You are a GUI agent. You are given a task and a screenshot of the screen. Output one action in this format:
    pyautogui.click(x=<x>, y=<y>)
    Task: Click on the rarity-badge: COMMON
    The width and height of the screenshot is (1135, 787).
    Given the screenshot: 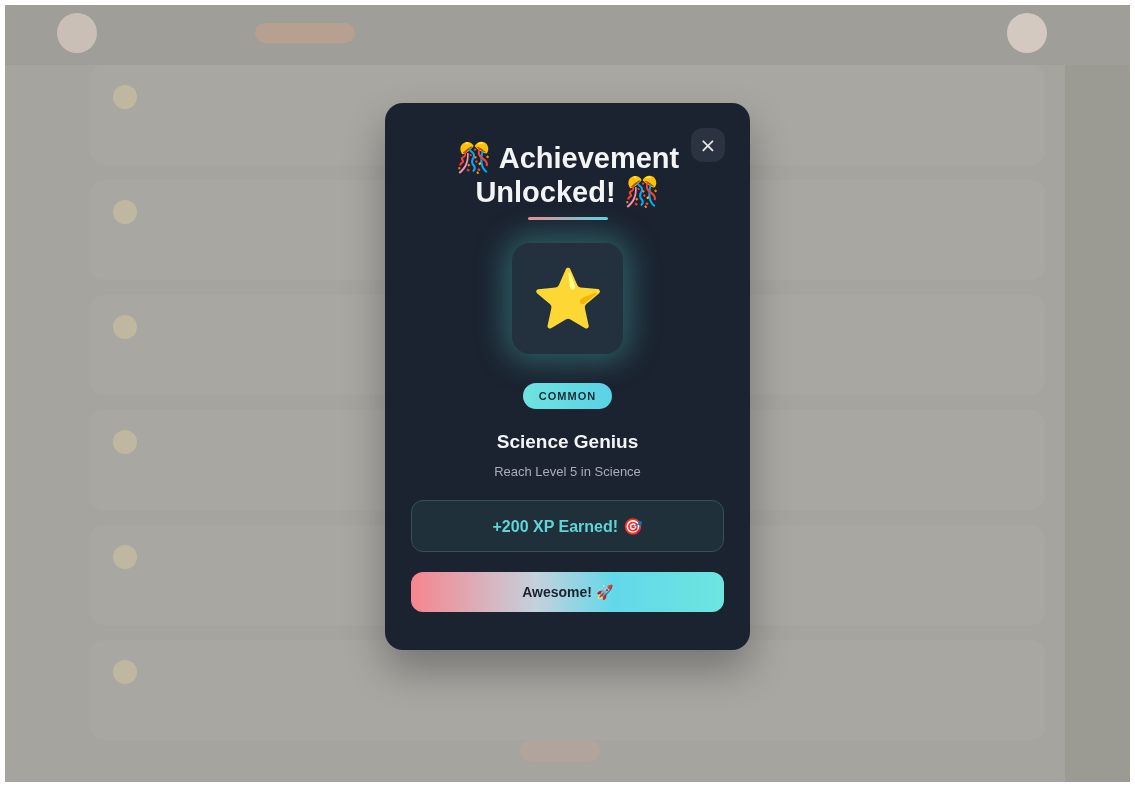 What is the action you would take?
    pyautogui.click(x=567, y=396)
    